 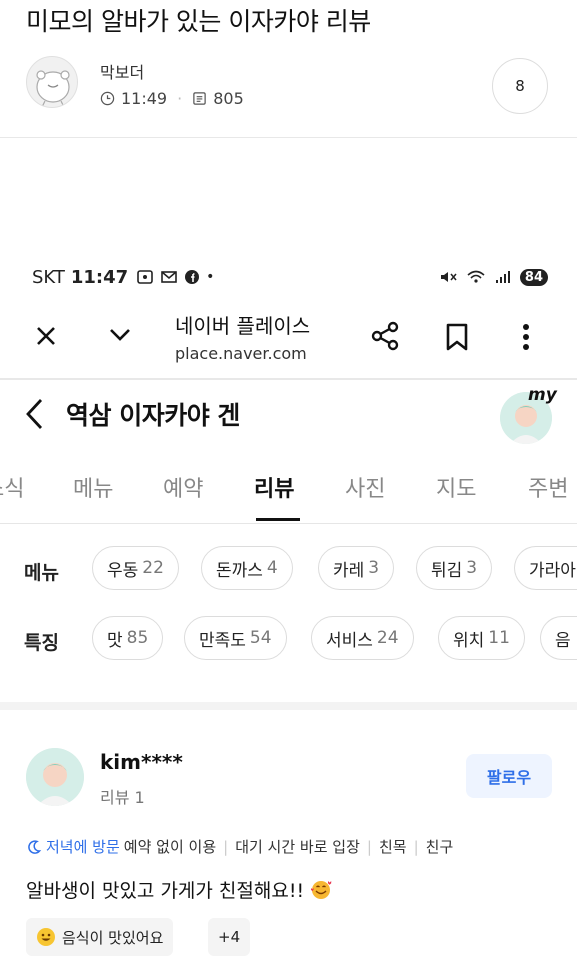 I want to click on chip-name: 돈까스, so click(x=239, y=570).